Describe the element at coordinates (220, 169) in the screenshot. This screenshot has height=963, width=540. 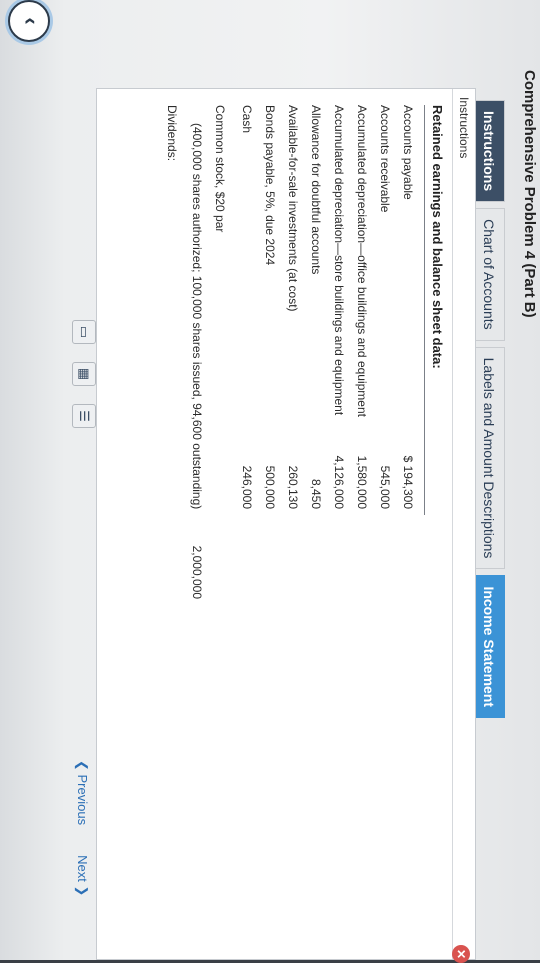
I see `item-label: Common stock, $20 par` at that location.